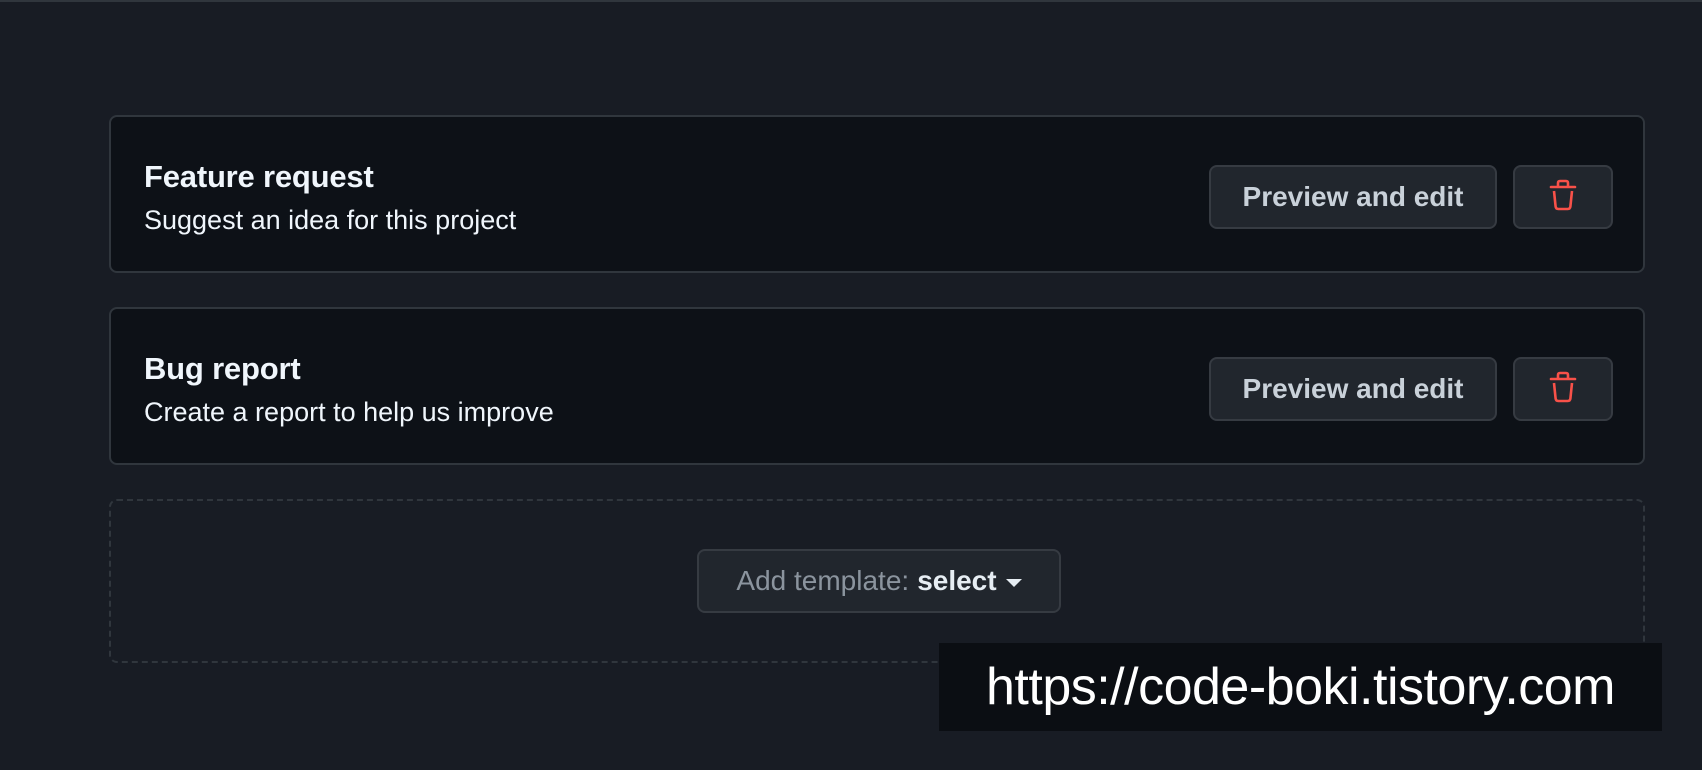 The width and height of the screenshot is (1702, 770). I want to click on watermark: https://code-boki.tistory.com, so click(1300, 687).